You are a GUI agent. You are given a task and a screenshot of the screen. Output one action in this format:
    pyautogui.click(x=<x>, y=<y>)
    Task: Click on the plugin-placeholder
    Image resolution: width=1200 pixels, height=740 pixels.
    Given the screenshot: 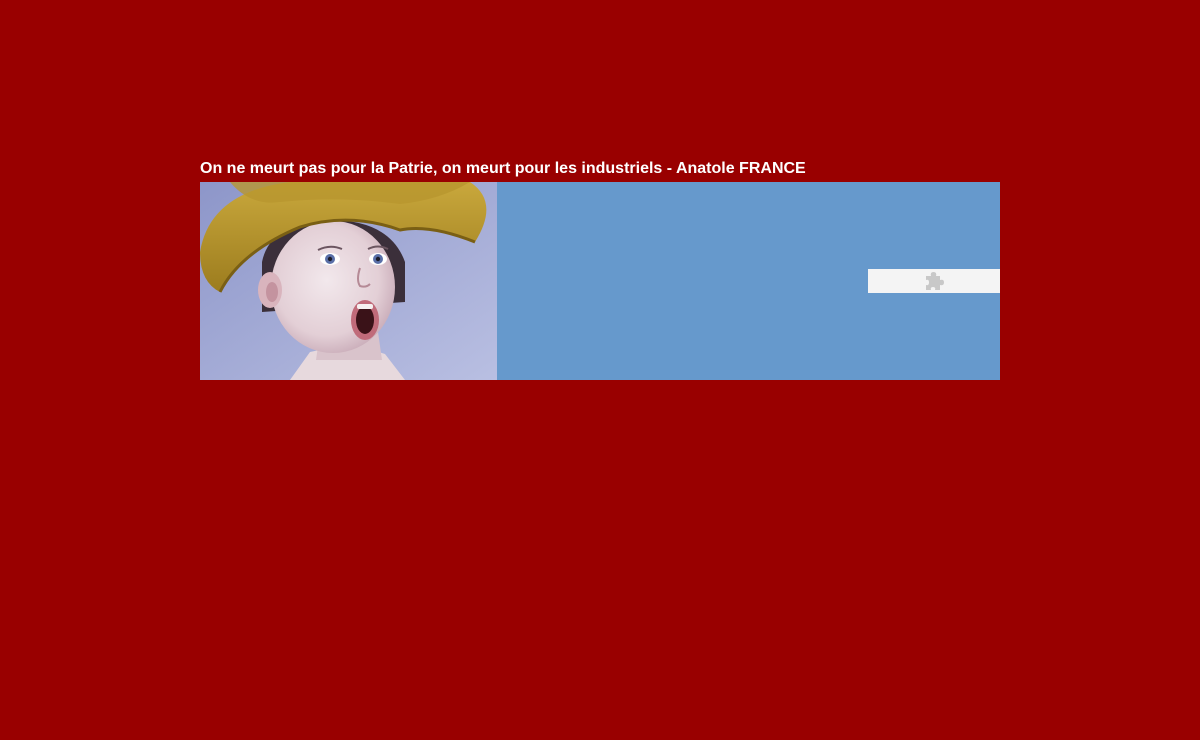 What is the action you would take?
    pyautogui.click(x=934, y=281)
    